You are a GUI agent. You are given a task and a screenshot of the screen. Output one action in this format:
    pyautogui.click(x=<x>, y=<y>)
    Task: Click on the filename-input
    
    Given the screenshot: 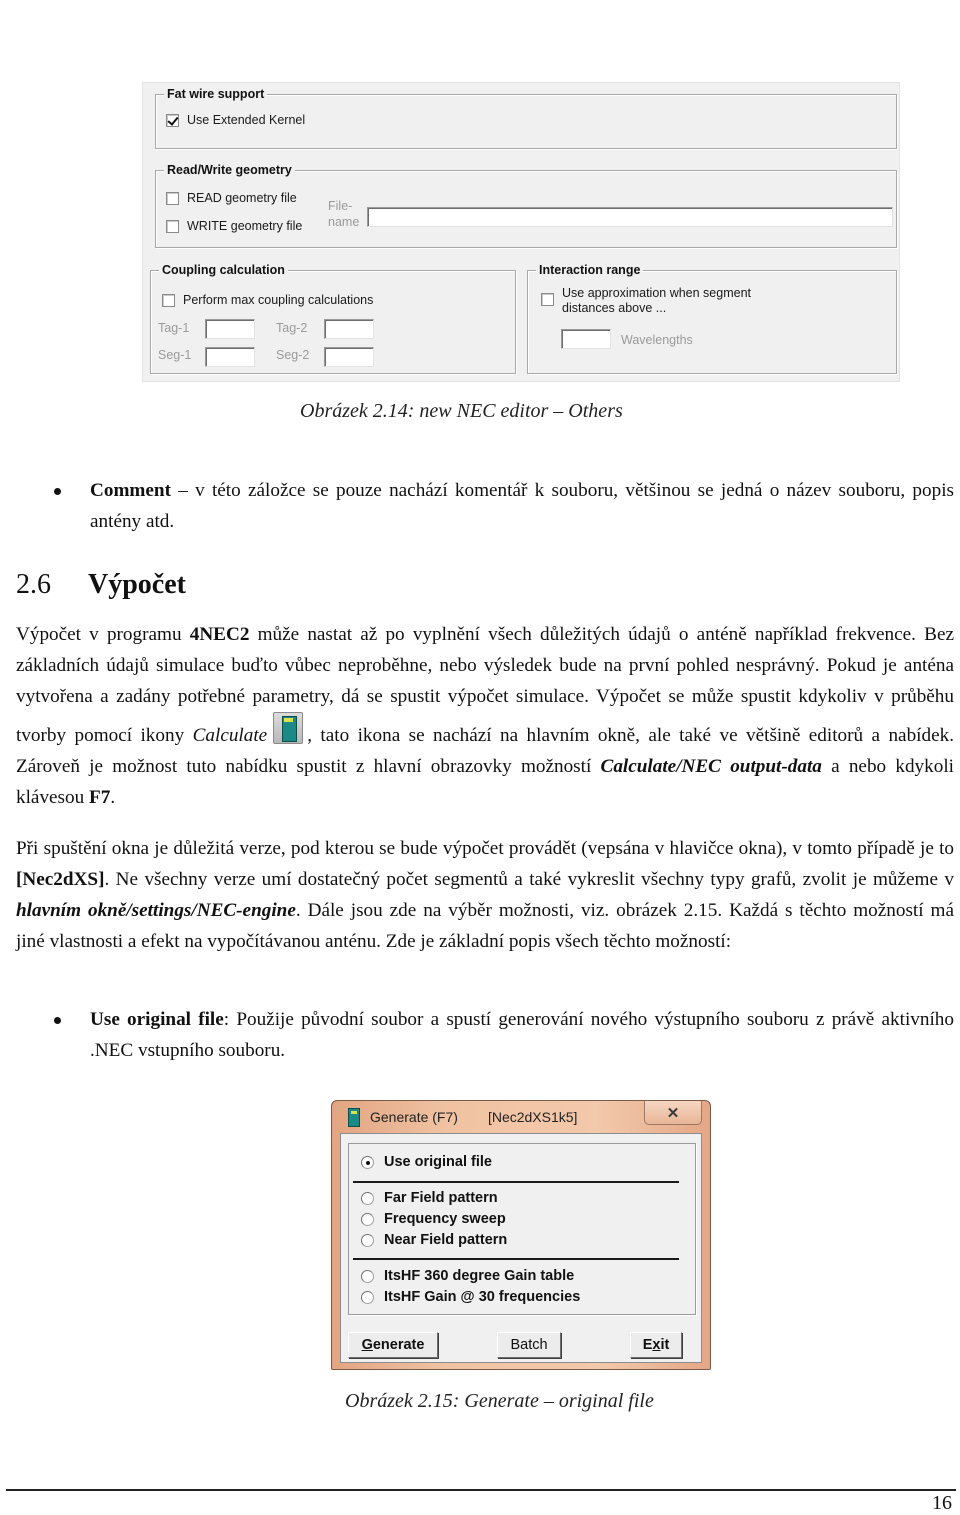 What is the action you would take?
    pyautogui.click(x=630, y=217)
    